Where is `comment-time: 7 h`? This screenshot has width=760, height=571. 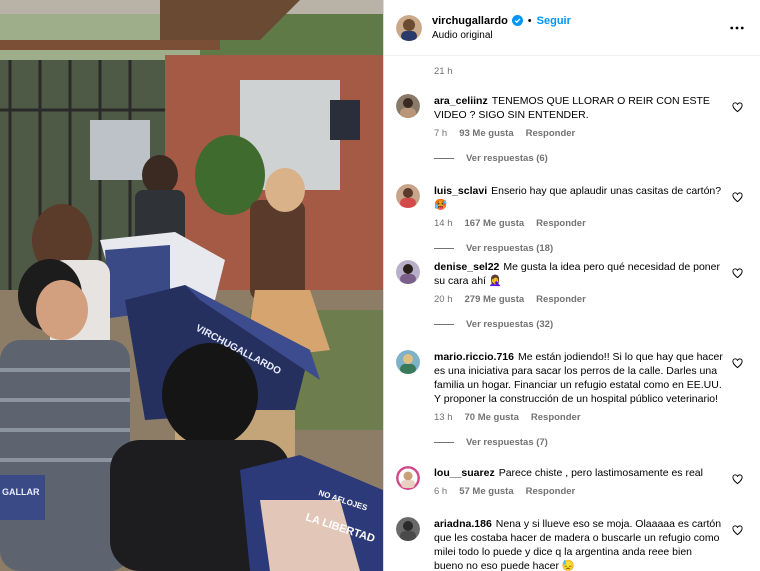 comment-time: 7 h is located at coordinates (440, 133).